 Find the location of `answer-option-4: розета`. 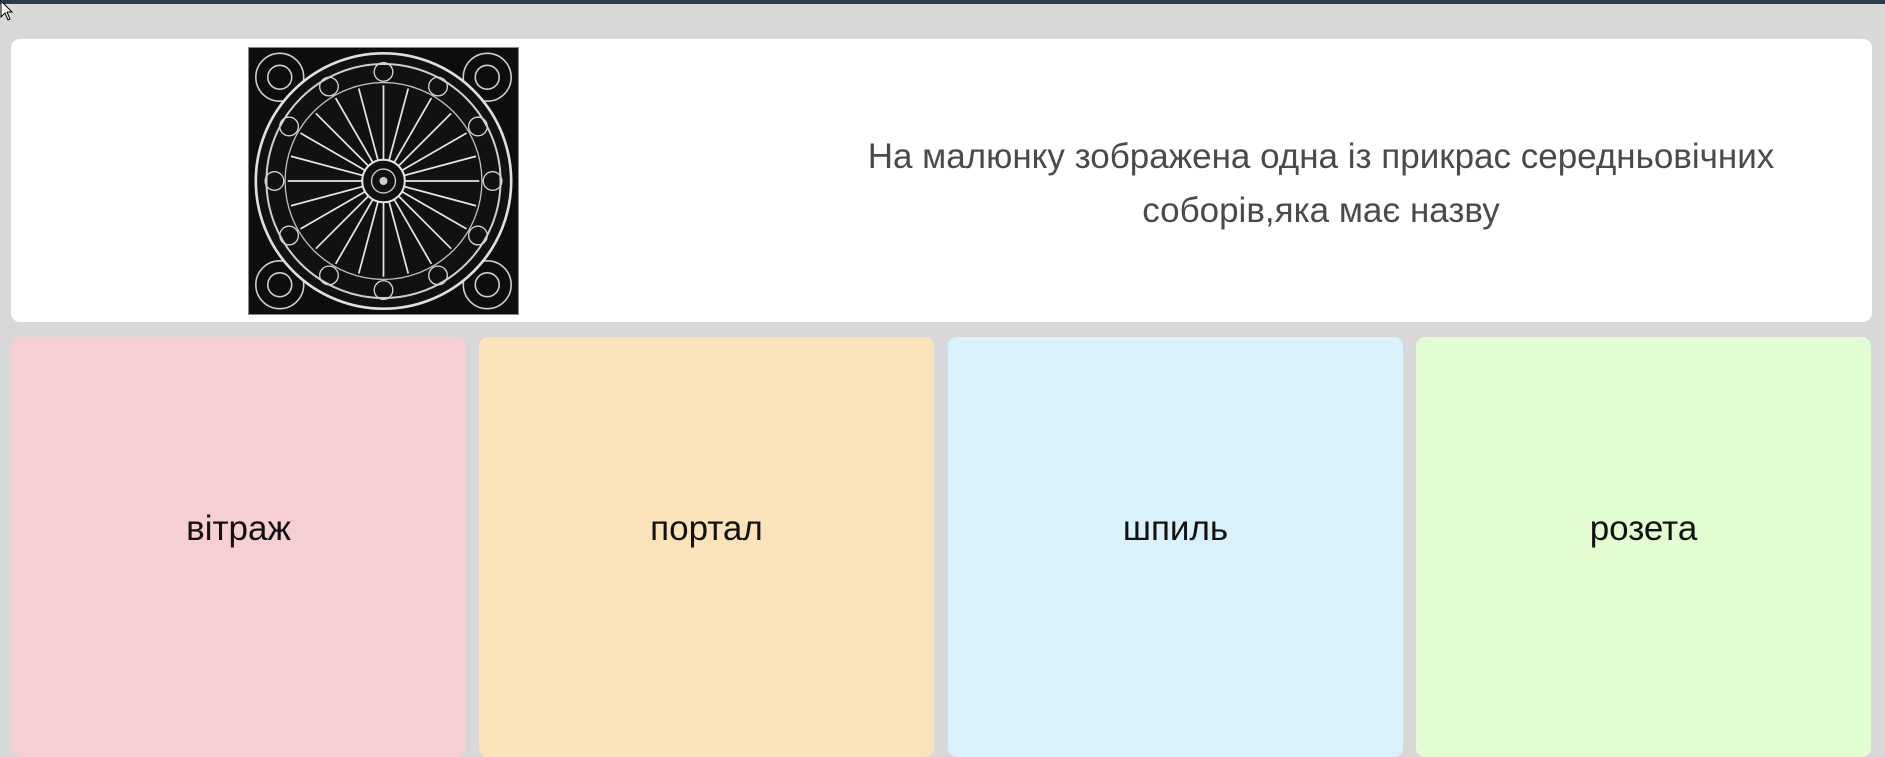

answer-option-4: розета is located at coordinates (1643, 547).